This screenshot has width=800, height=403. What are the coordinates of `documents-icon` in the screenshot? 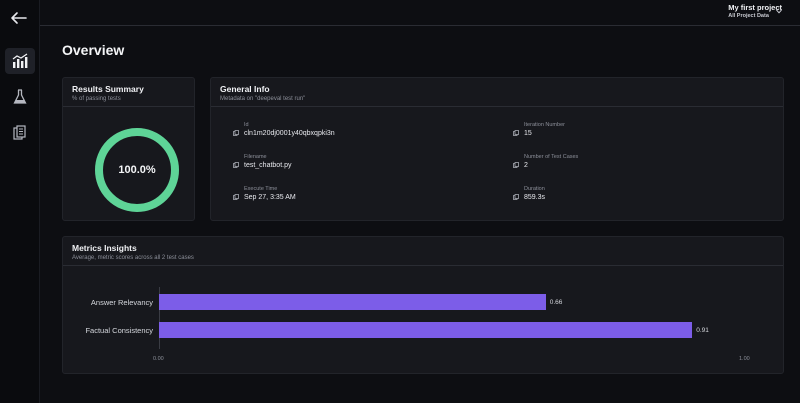 It's located at (19, 132).